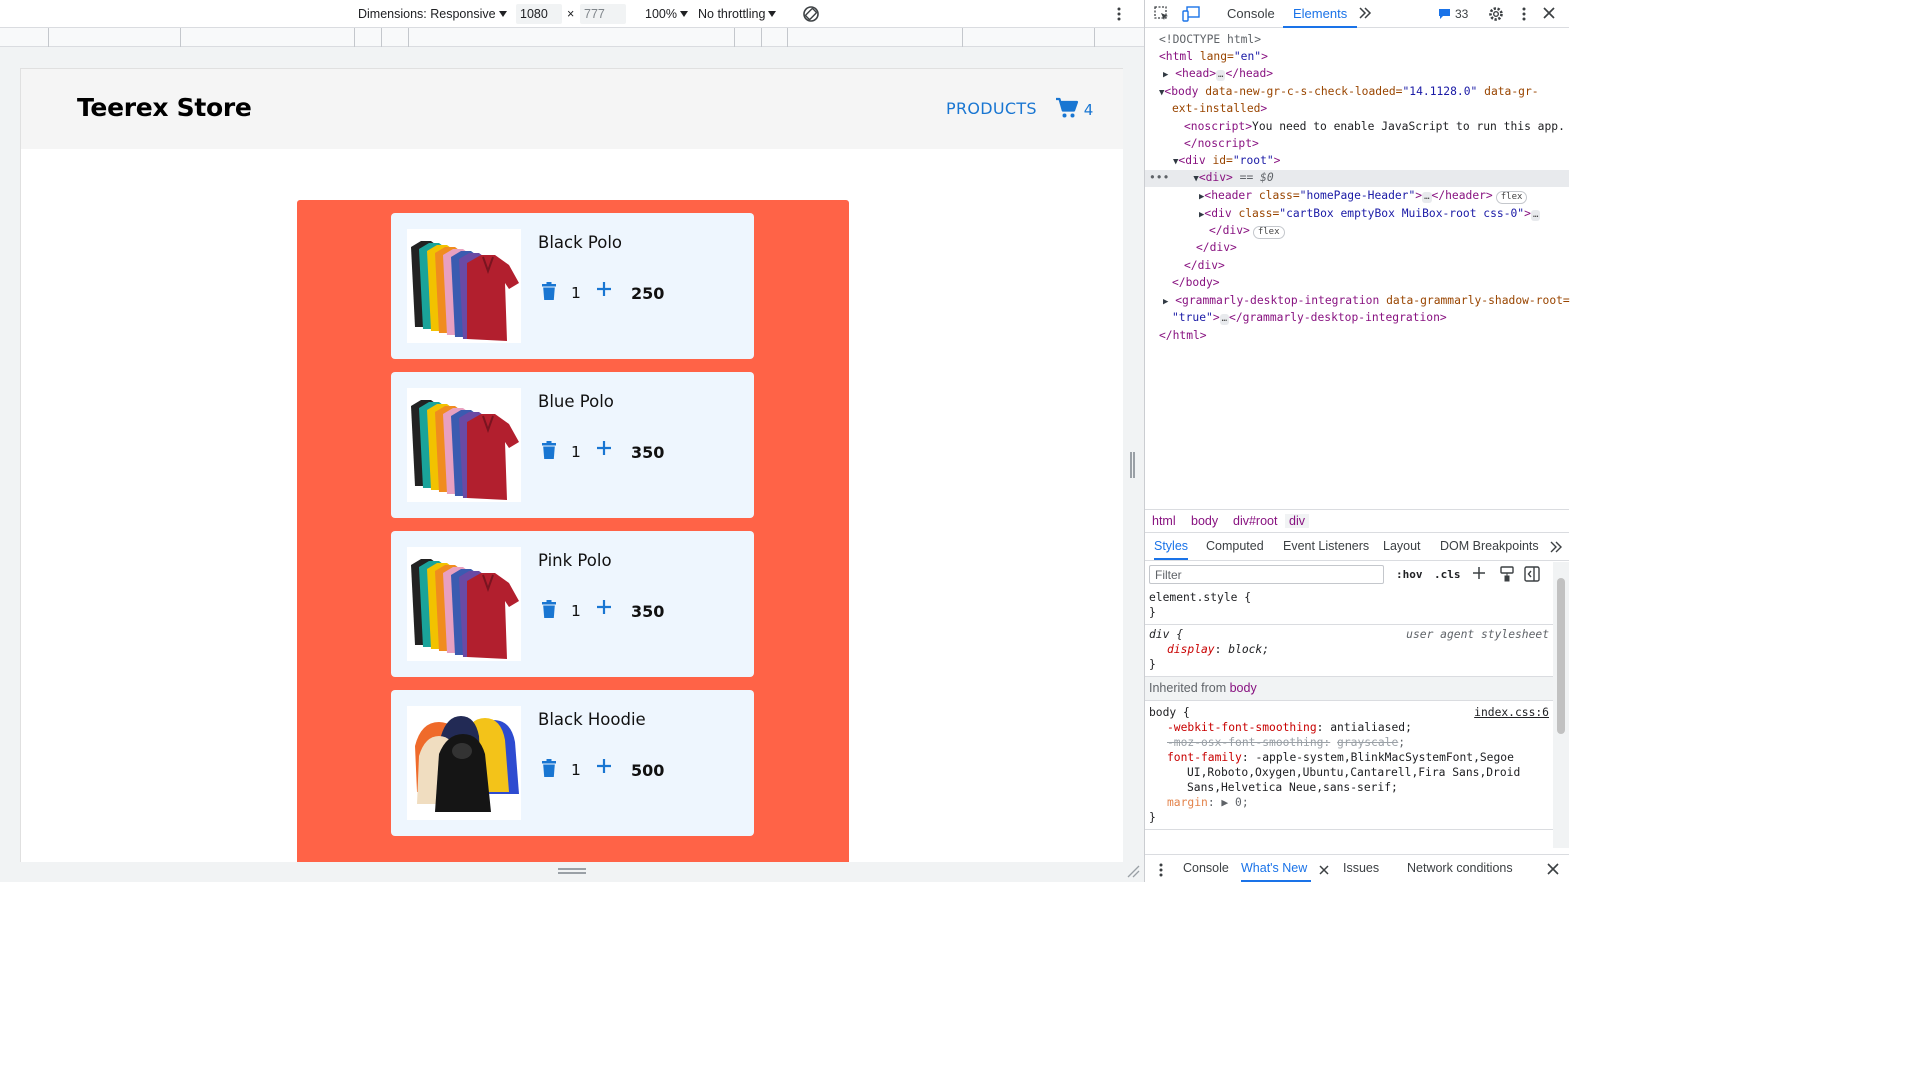 The width and height of the screenshot is (1920, 1080). I want to click on width-input, so click(539, 14).